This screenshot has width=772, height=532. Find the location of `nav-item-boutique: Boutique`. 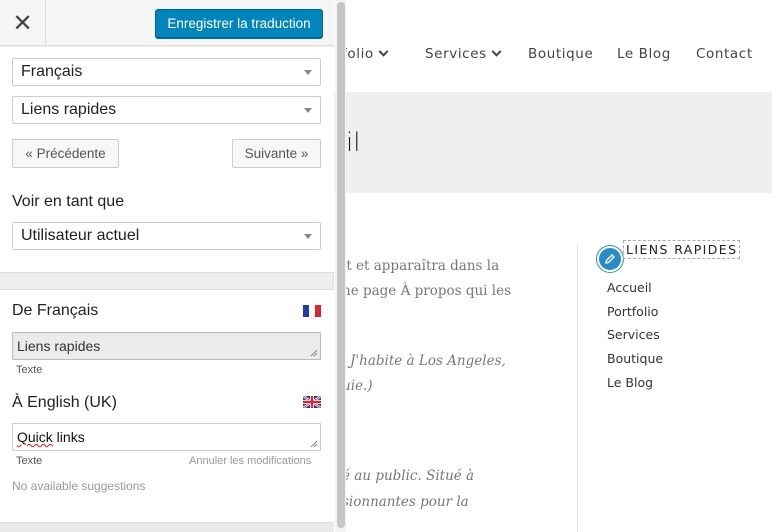

nav-item-boutique: Boutique is located at coordinates (560, 54).